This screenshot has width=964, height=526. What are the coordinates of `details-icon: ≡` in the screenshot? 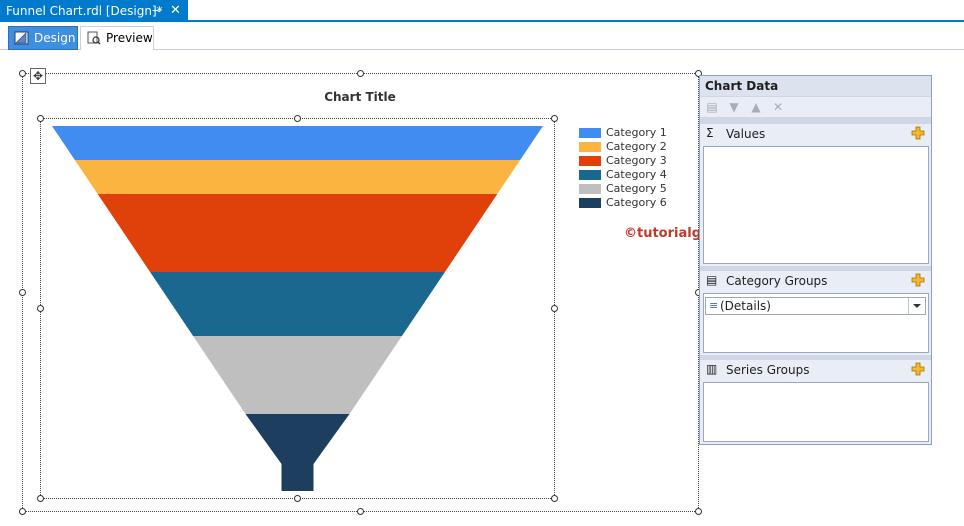 It's located at (714, 305).